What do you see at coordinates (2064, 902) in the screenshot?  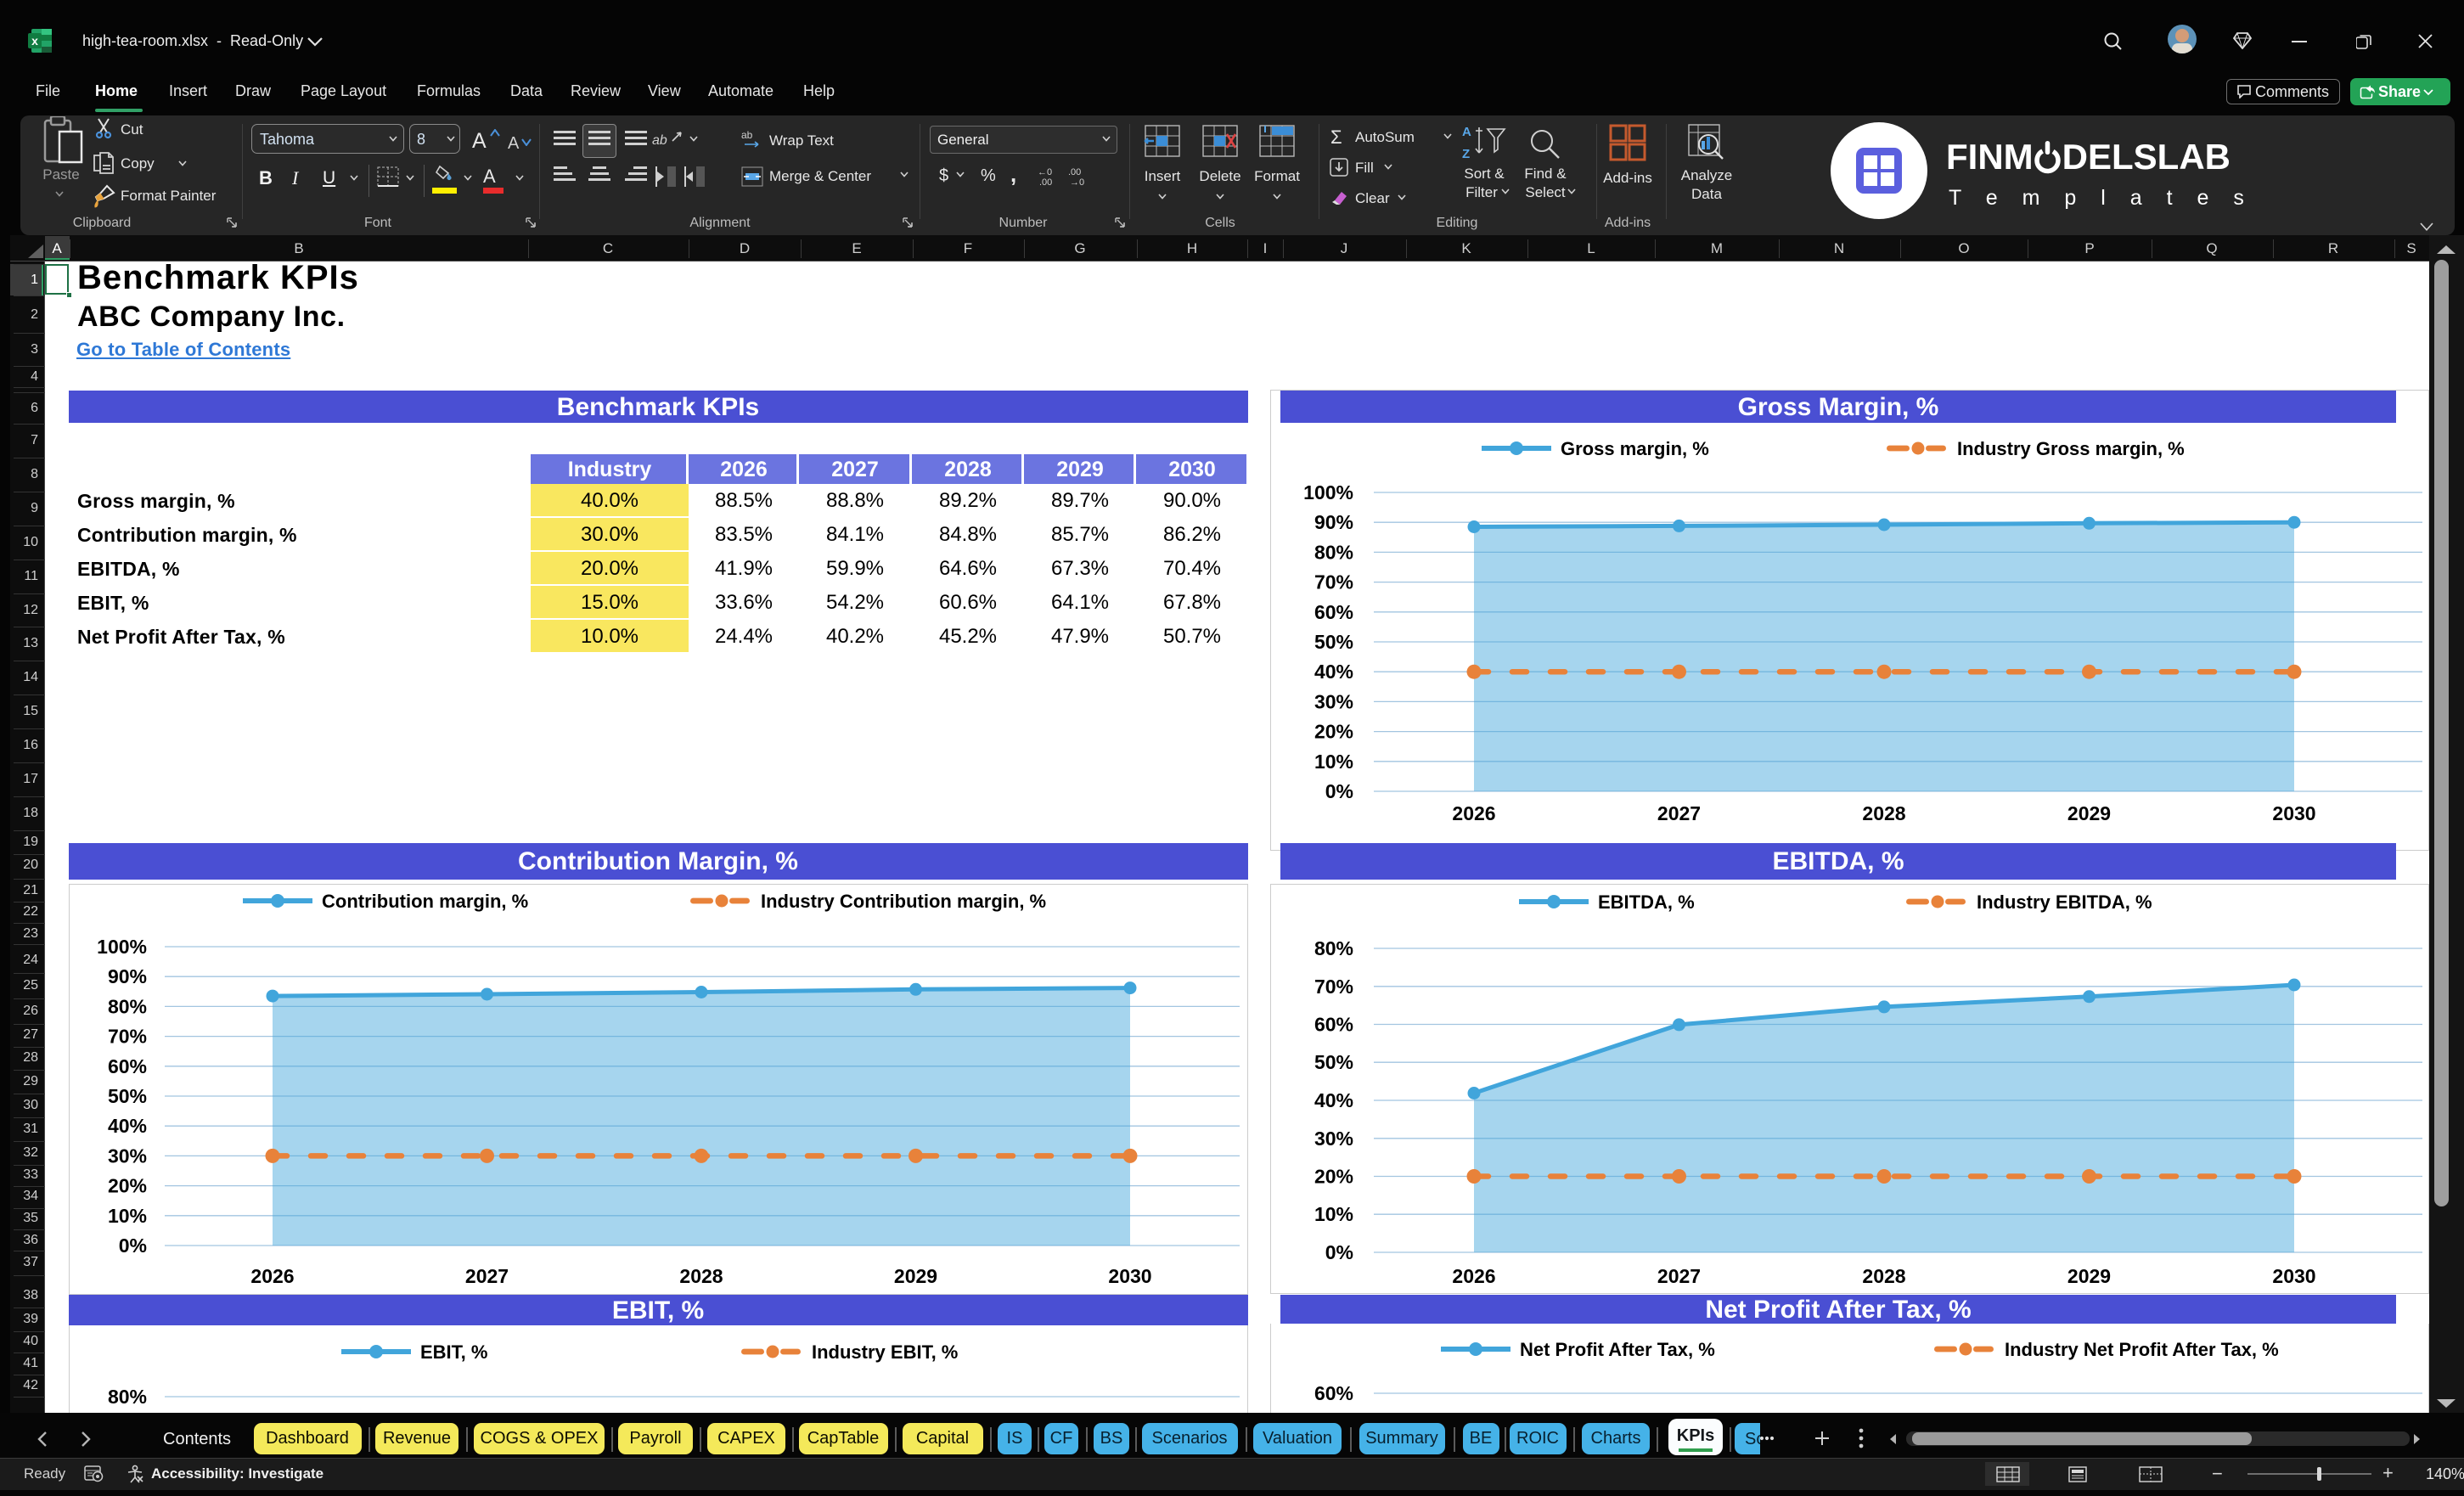 I see `svg-text: Industry EBITDA, %` at bounding box center [2064, 902].